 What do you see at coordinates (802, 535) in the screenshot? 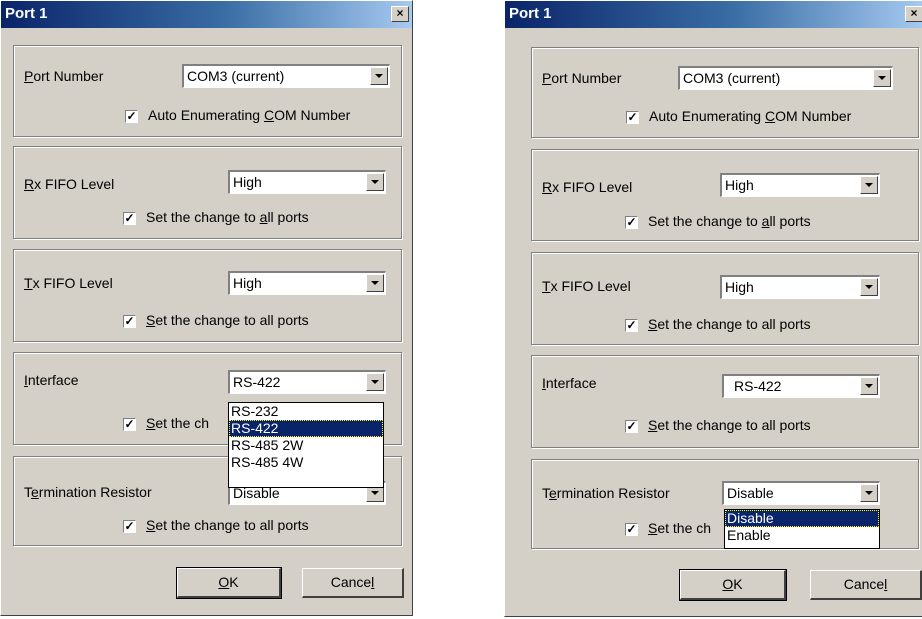
I see `termination-option-enable: Enable` at bounding box center [802, 535].